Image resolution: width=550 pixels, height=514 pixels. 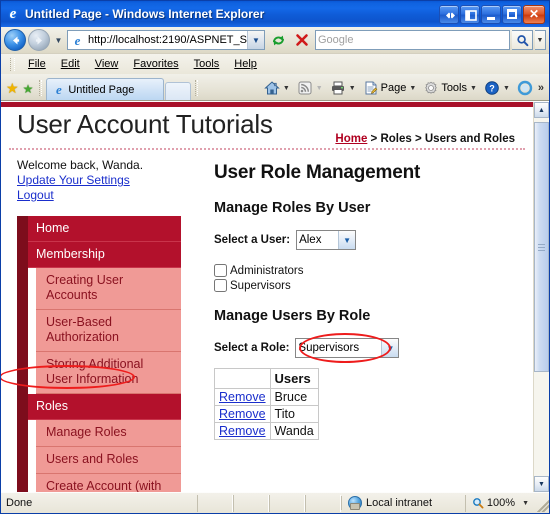 I want to click on address-value: http://localhost:2190/ASPNET_Security_Tu, so click(x=167, y=40).